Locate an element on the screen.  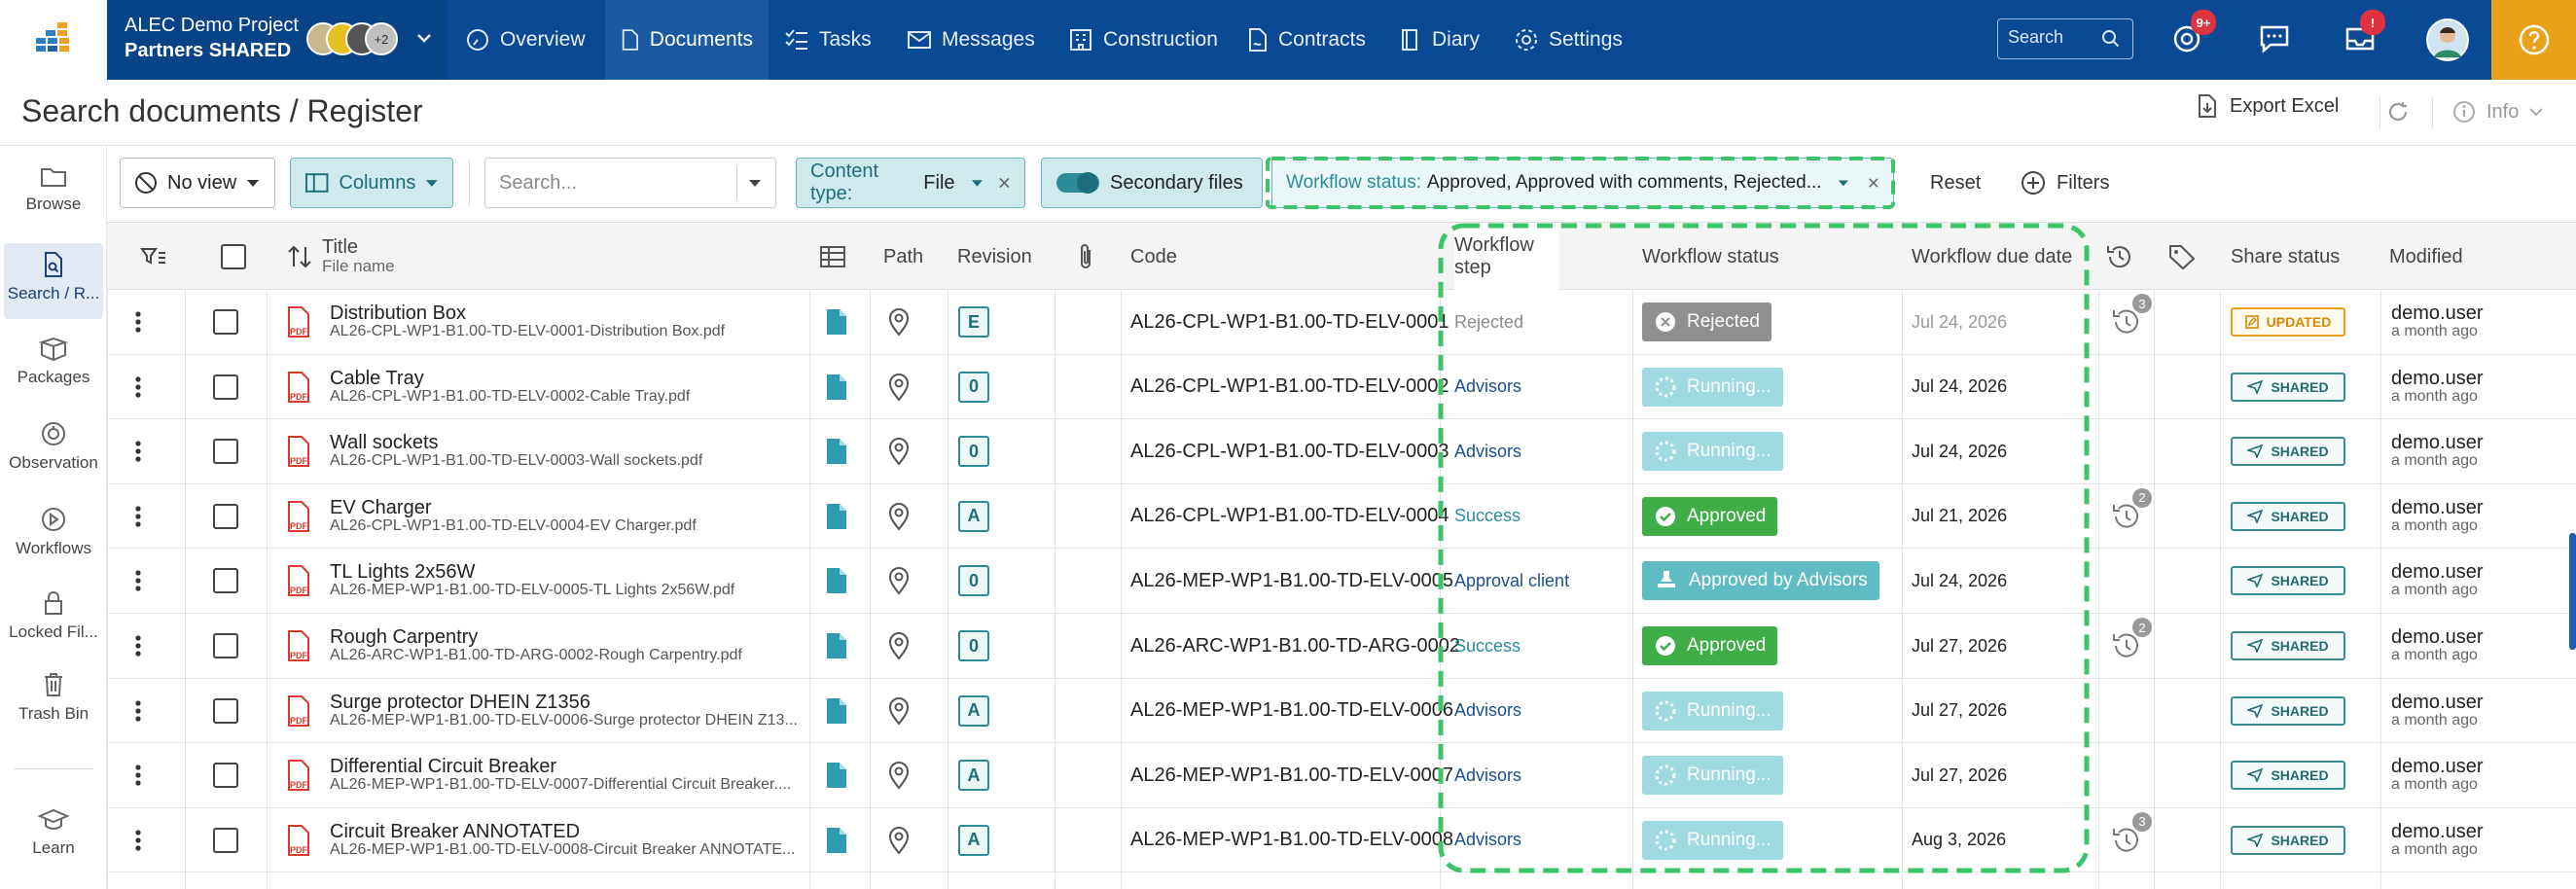
member-avatars: +2 is located at coordinates (384, 37).